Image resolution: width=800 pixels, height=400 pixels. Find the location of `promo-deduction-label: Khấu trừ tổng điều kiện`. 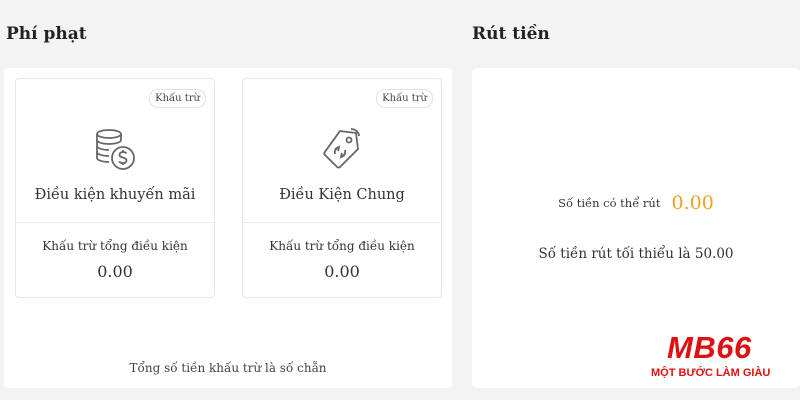

promo-deduction-label: Khấu trừ tổng điều kiện is located at coordinates (115, 246).